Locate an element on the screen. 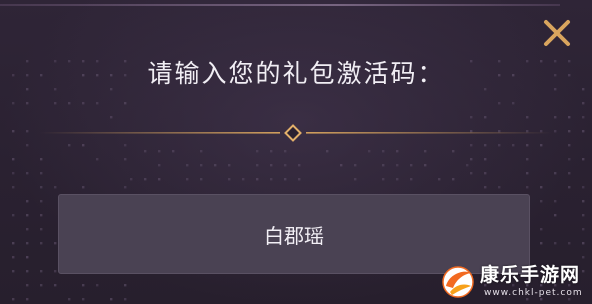 The image size is (592, 304). title-divider is located at coordinates (296, 133).